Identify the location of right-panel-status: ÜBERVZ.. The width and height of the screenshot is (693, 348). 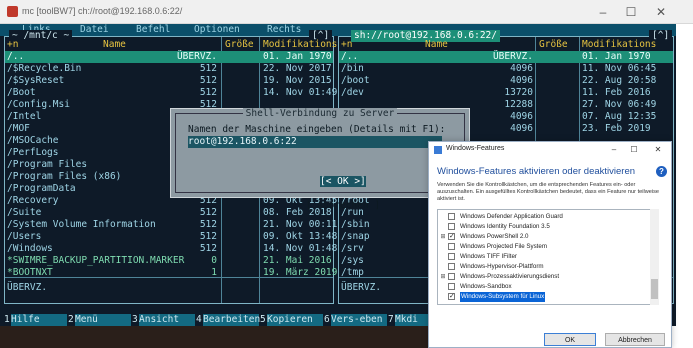
(361, 287).